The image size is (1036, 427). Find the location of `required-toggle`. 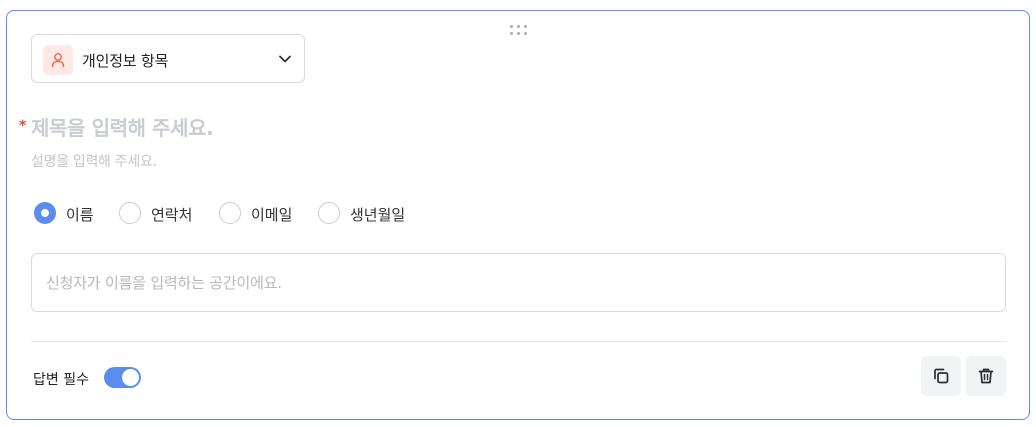

required-toggle is located at coordinates (122, 377).